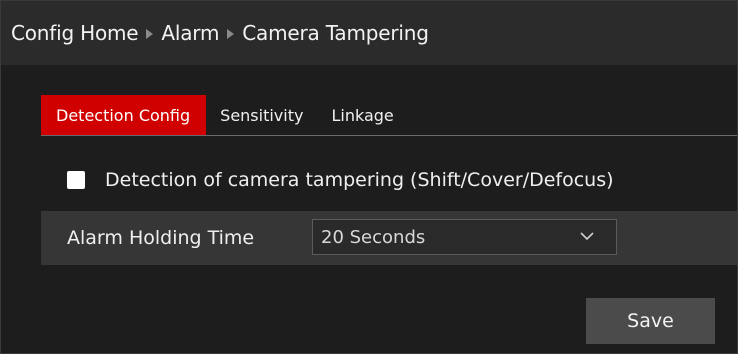 The image size is (738, 354). I want to click on tampering-detection-checkbox, so click(76, 180).